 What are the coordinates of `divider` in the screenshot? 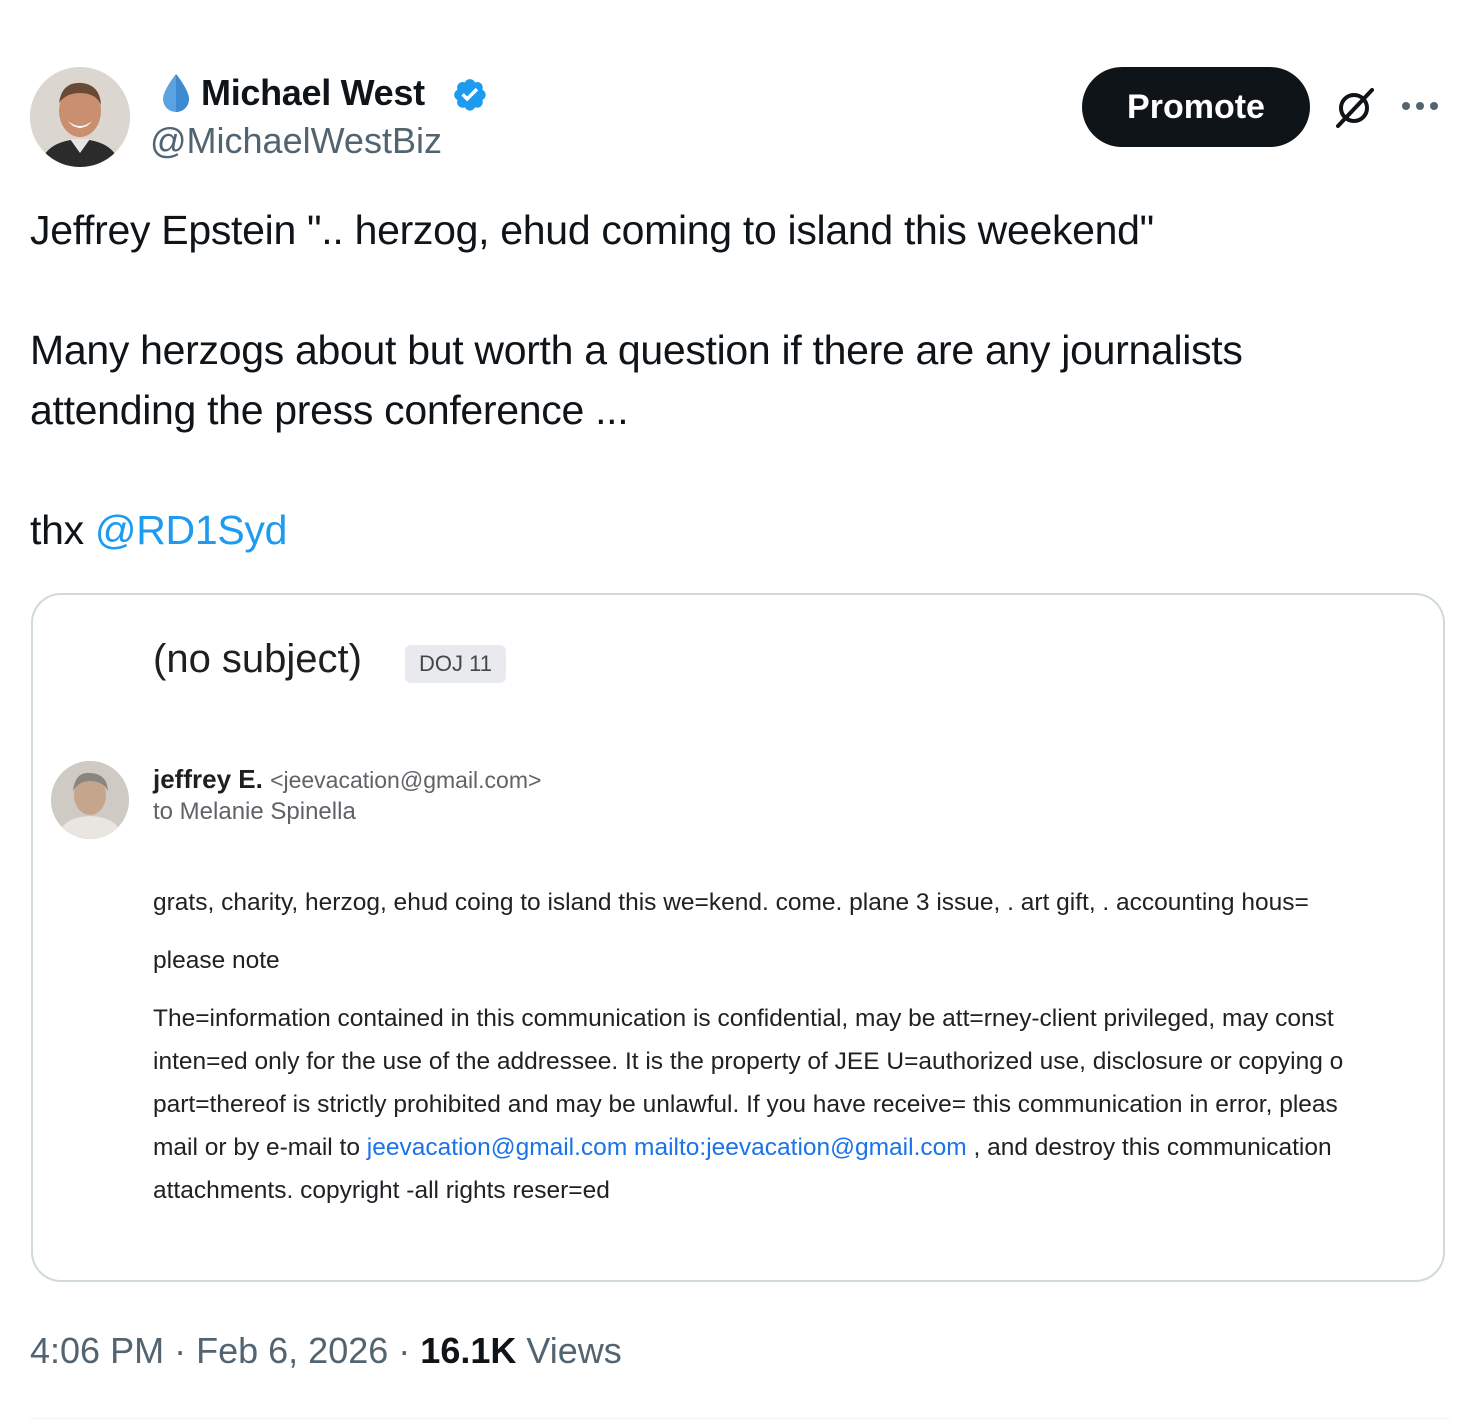 It's located at (740, 1418).